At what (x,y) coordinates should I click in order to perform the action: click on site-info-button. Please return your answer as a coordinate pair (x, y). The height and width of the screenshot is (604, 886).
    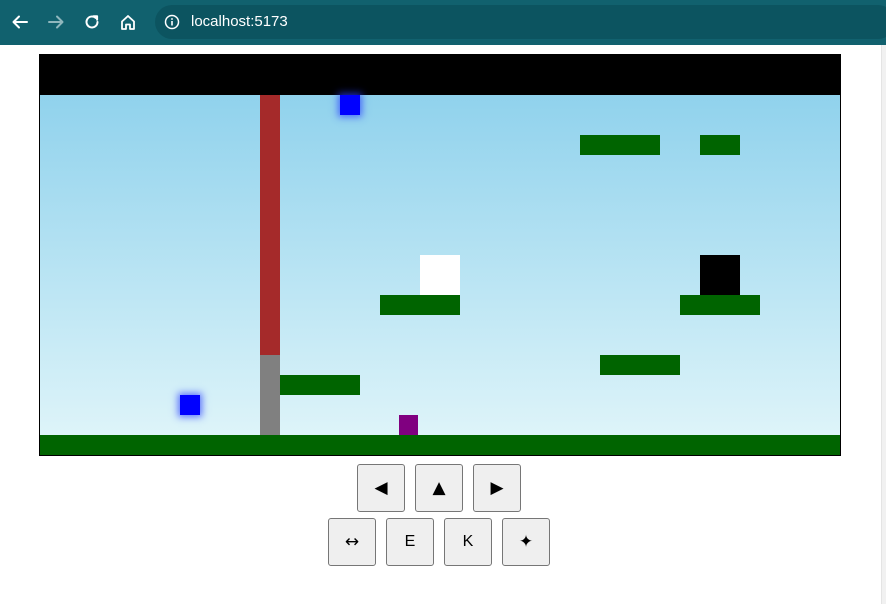
    Looking at the image, I should click on (172, 22).